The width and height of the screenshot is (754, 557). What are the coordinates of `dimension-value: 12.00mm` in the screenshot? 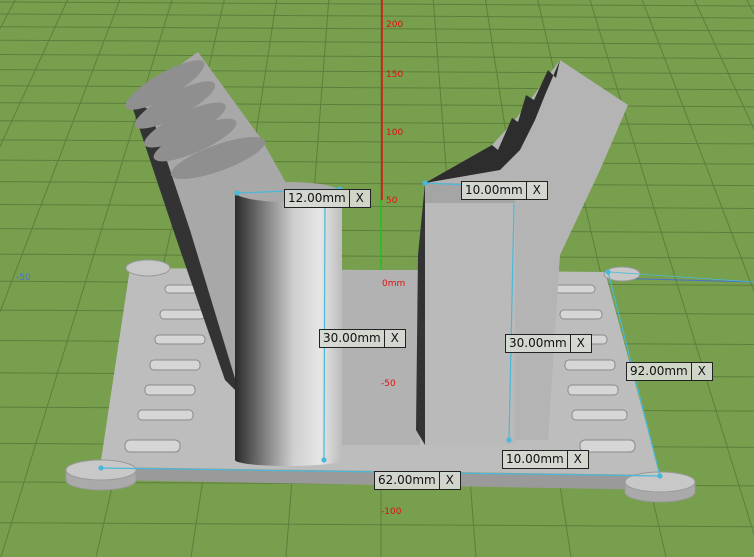 It's located at (317, 198).